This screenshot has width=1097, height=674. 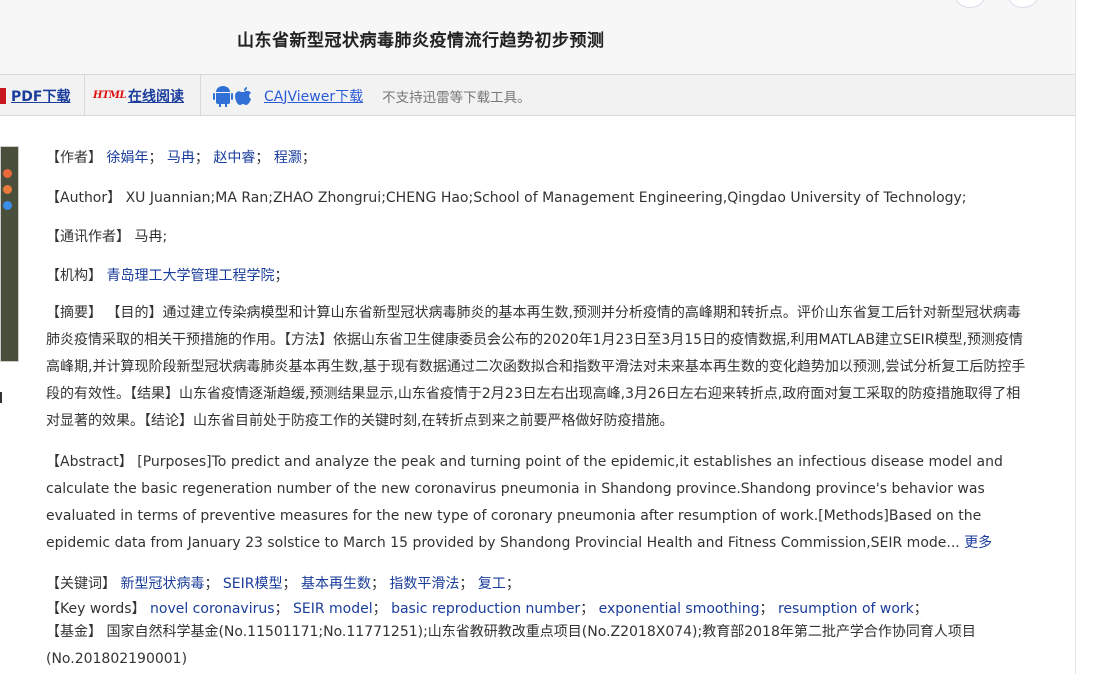 I want to click on keyword-en-link: SEIR model, so click(x=333, y=609).